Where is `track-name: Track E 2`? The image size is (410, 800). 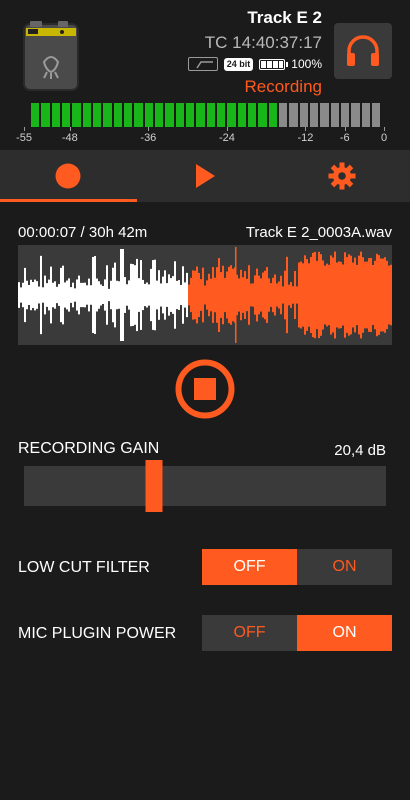
track-name: Track E 2 is located at coordinates (284, 17).